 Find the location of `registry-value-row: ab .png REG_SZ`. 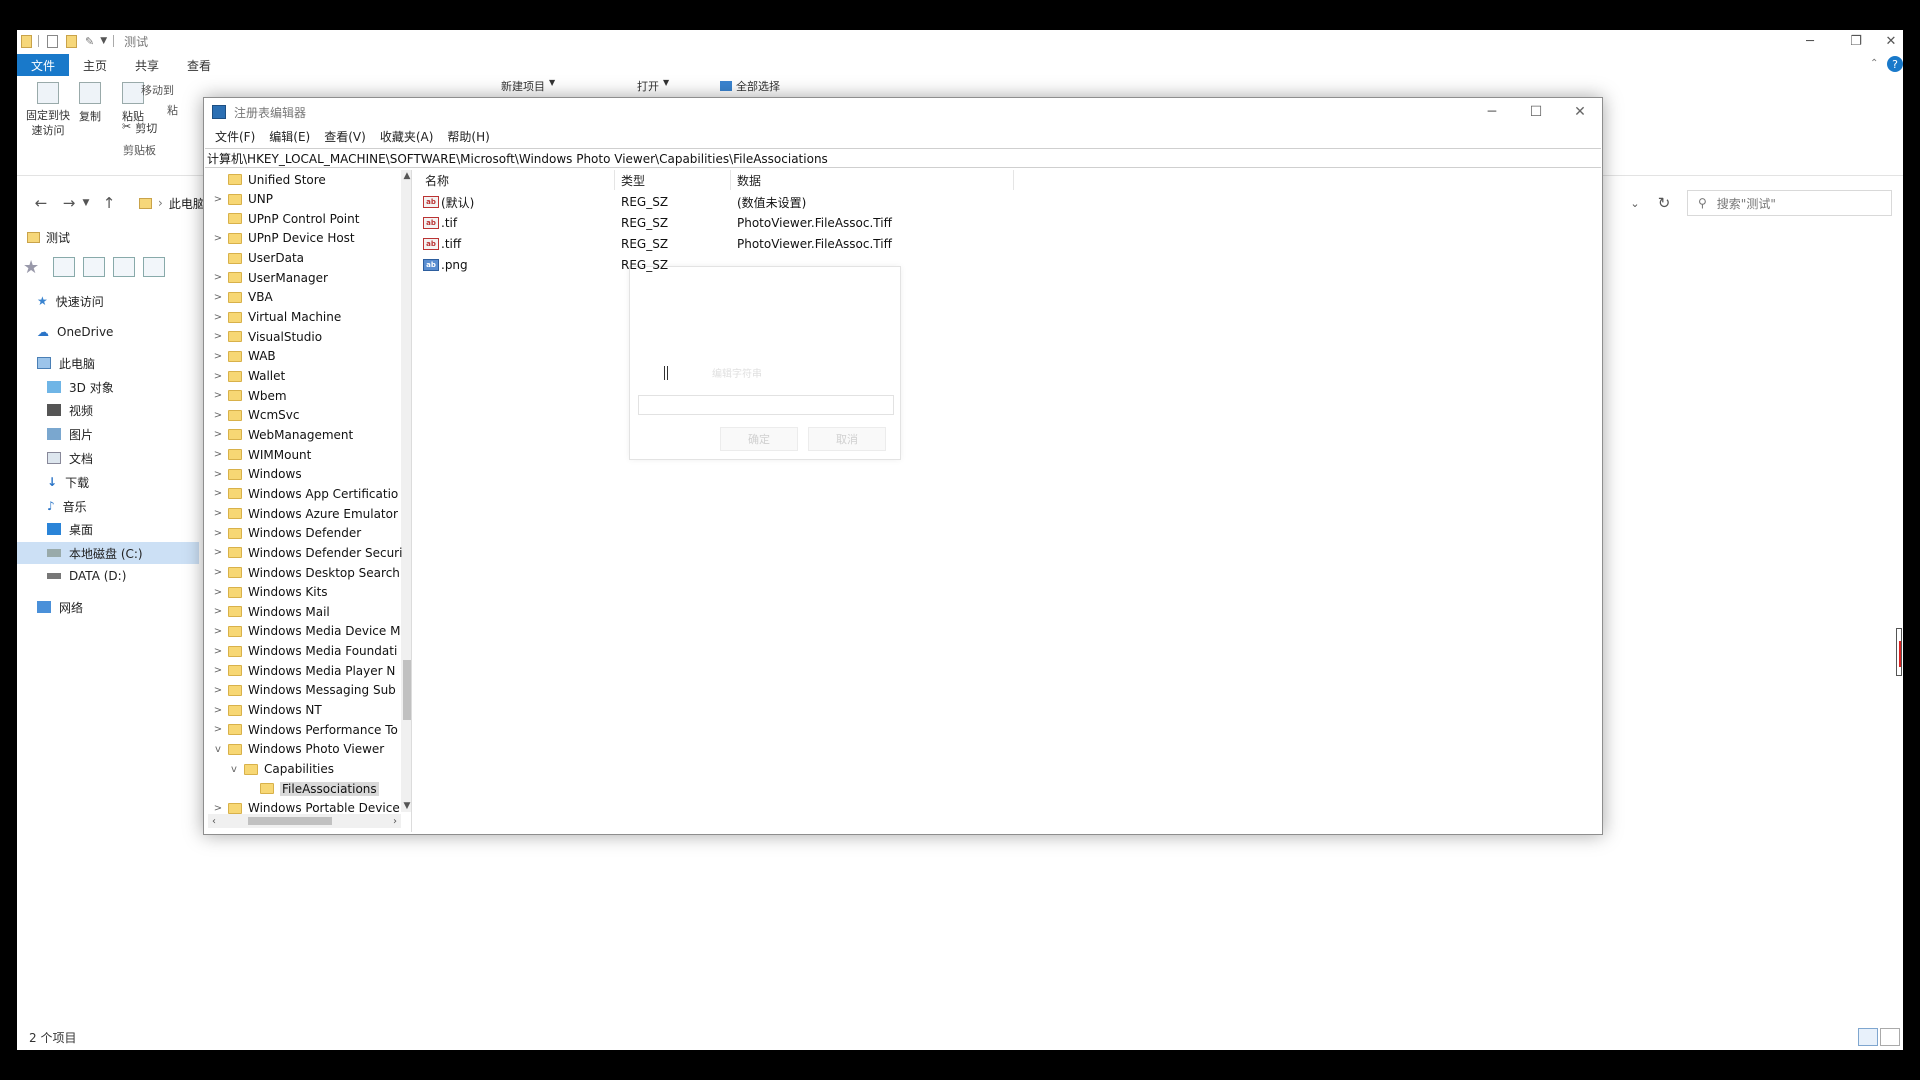

registry-value-row: ab .png REG_SZ is located at coordinates (1010, 265).